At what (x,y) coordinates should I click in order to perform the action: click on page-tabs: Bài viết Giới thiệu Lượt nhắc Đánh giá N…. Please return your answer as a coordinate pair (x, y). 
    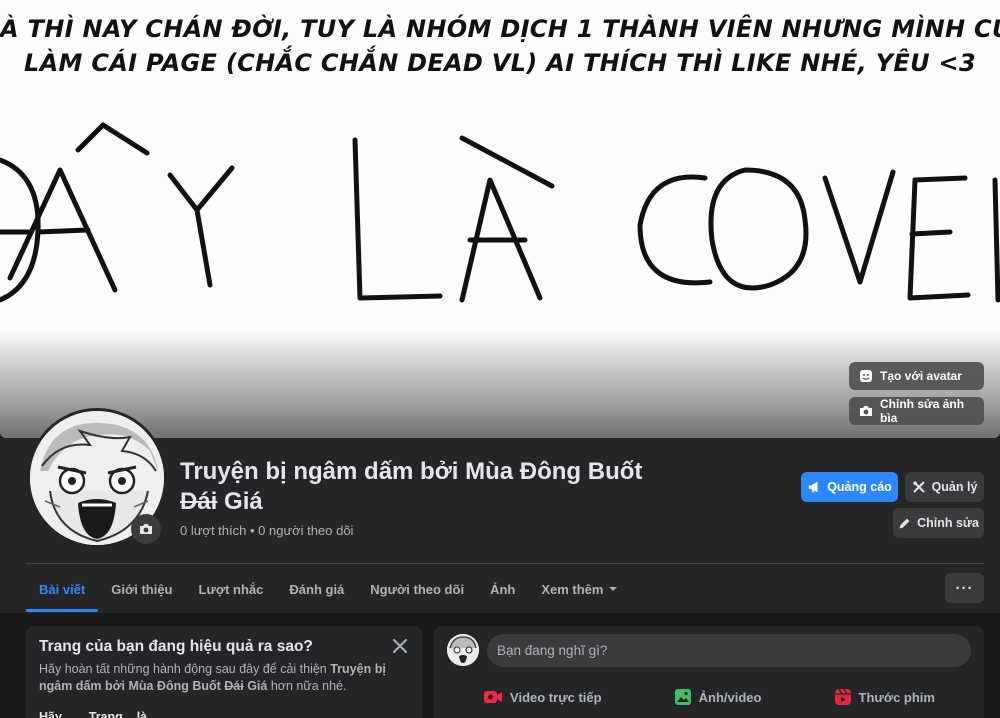
    Looking at the image, I should click on (328, 589).